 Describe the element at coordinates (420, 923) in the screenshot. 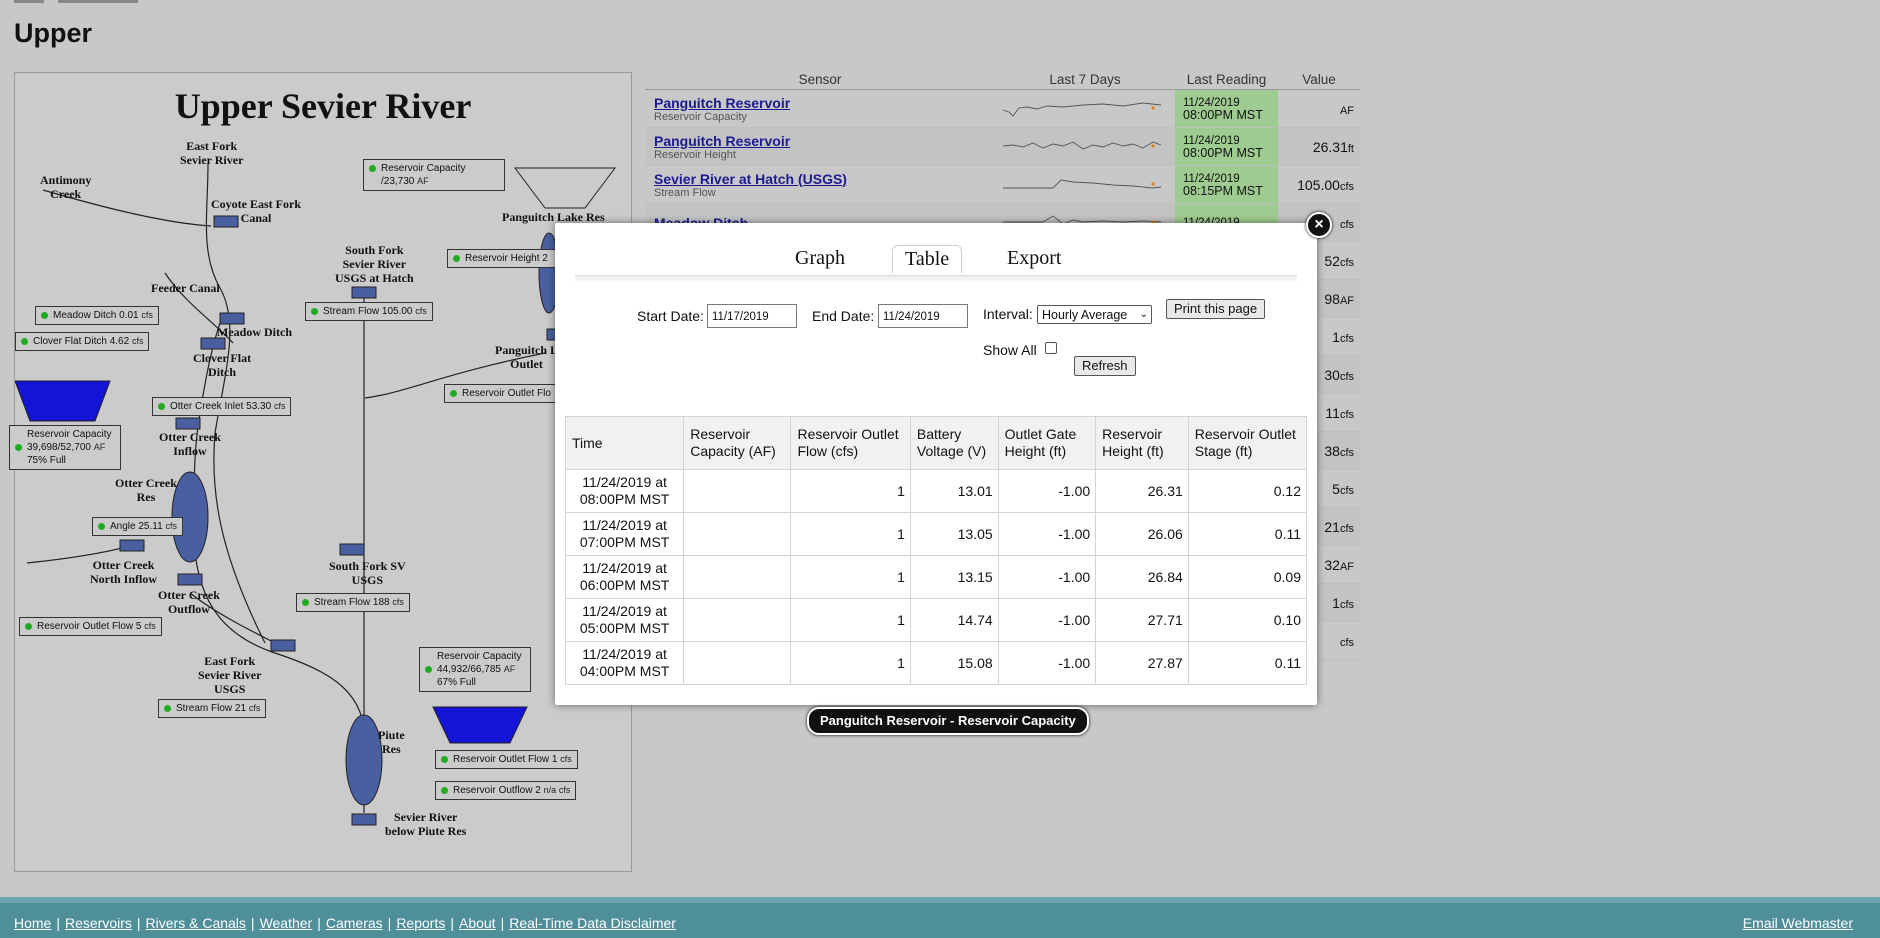

I see `footer-link: Reports` at that location.